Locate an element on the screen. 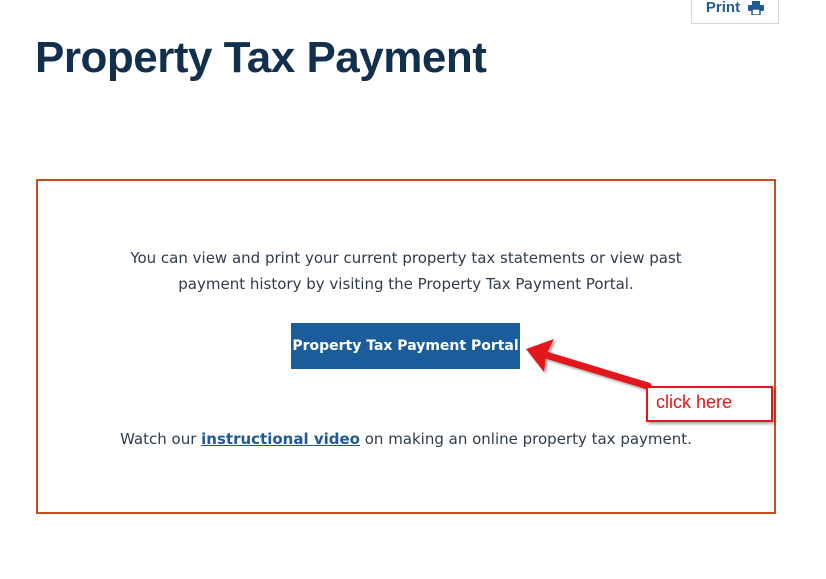 The width and height of the screenshot is (826, 579). property-tax-portal-button: Property Tax Payment Portal is located at coordinates (405, 346).